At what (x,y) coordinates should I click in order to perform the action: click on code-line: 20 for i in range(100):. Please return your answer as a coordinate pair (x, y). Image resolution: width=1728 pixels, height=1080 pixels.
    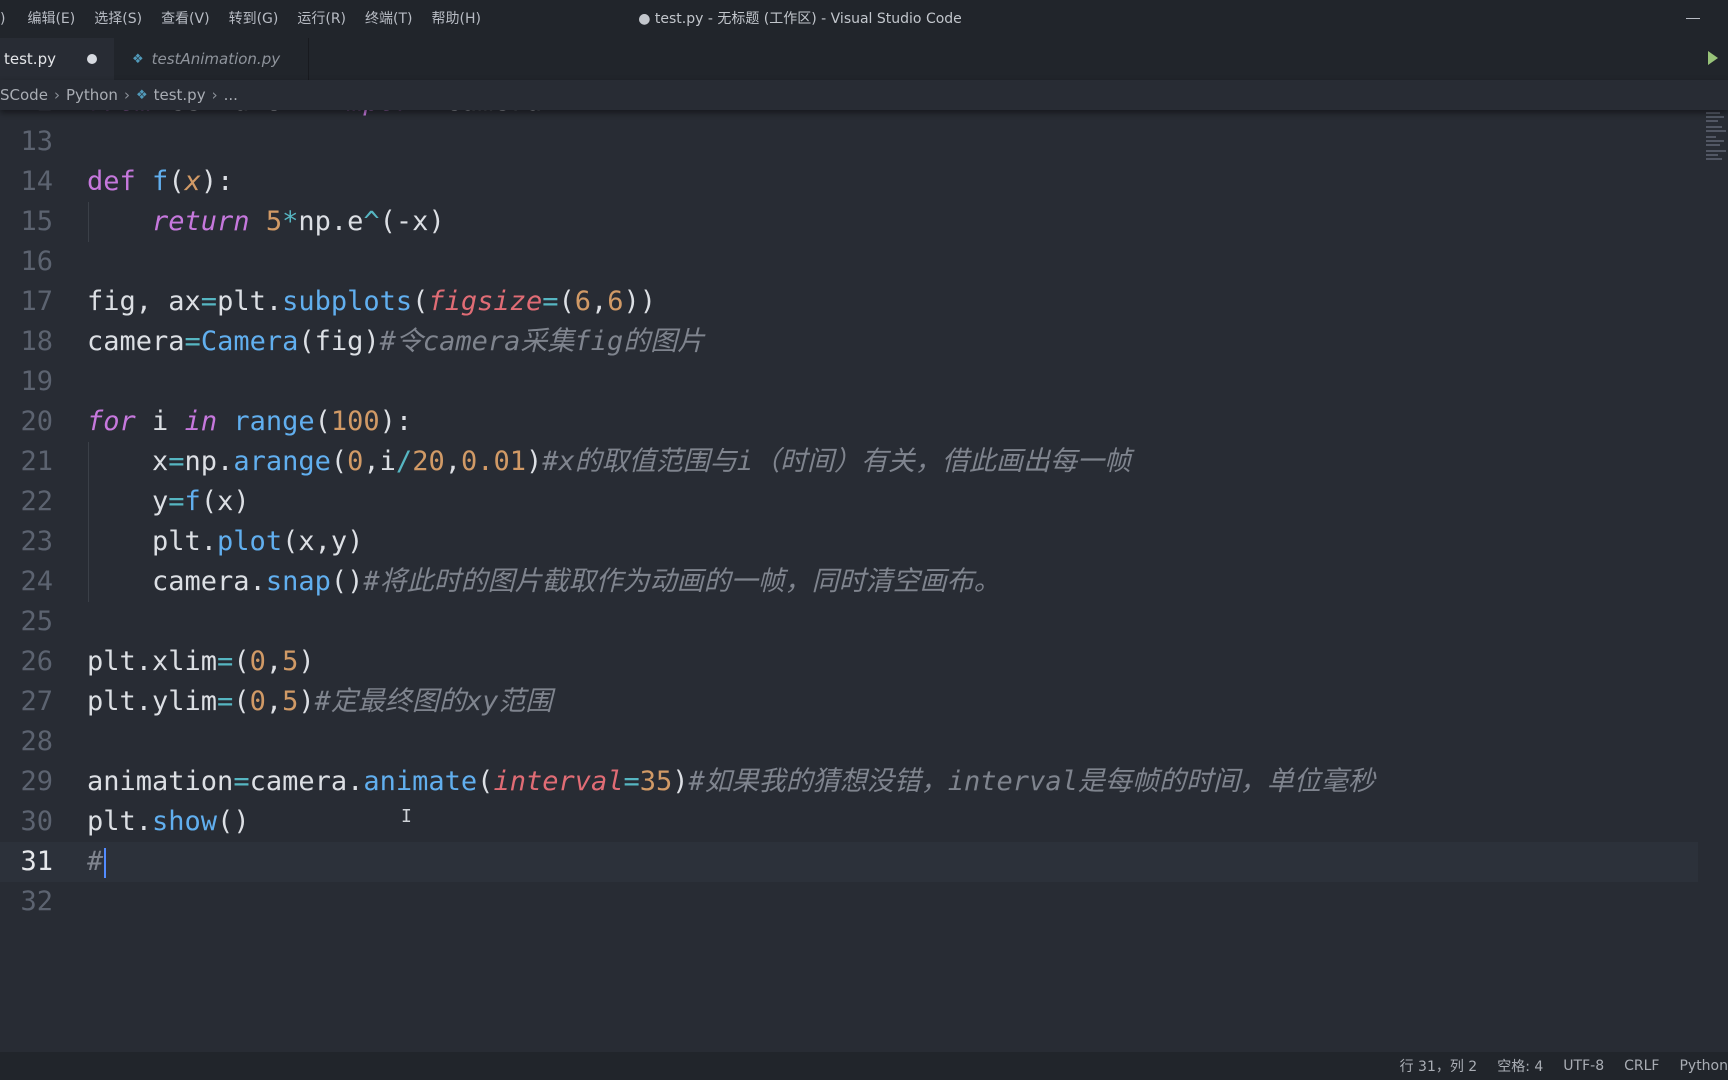
    Looking at the image, I should click on (849, 422).